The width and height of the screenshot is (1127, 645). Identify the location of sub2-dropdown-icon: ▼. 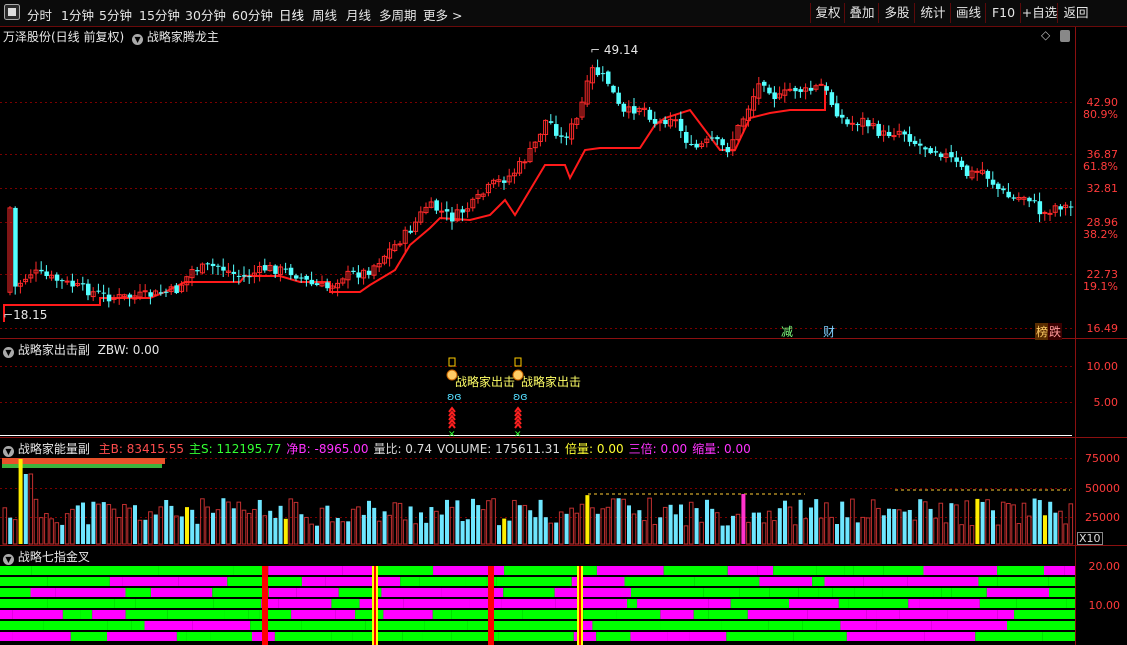
(8, 451).